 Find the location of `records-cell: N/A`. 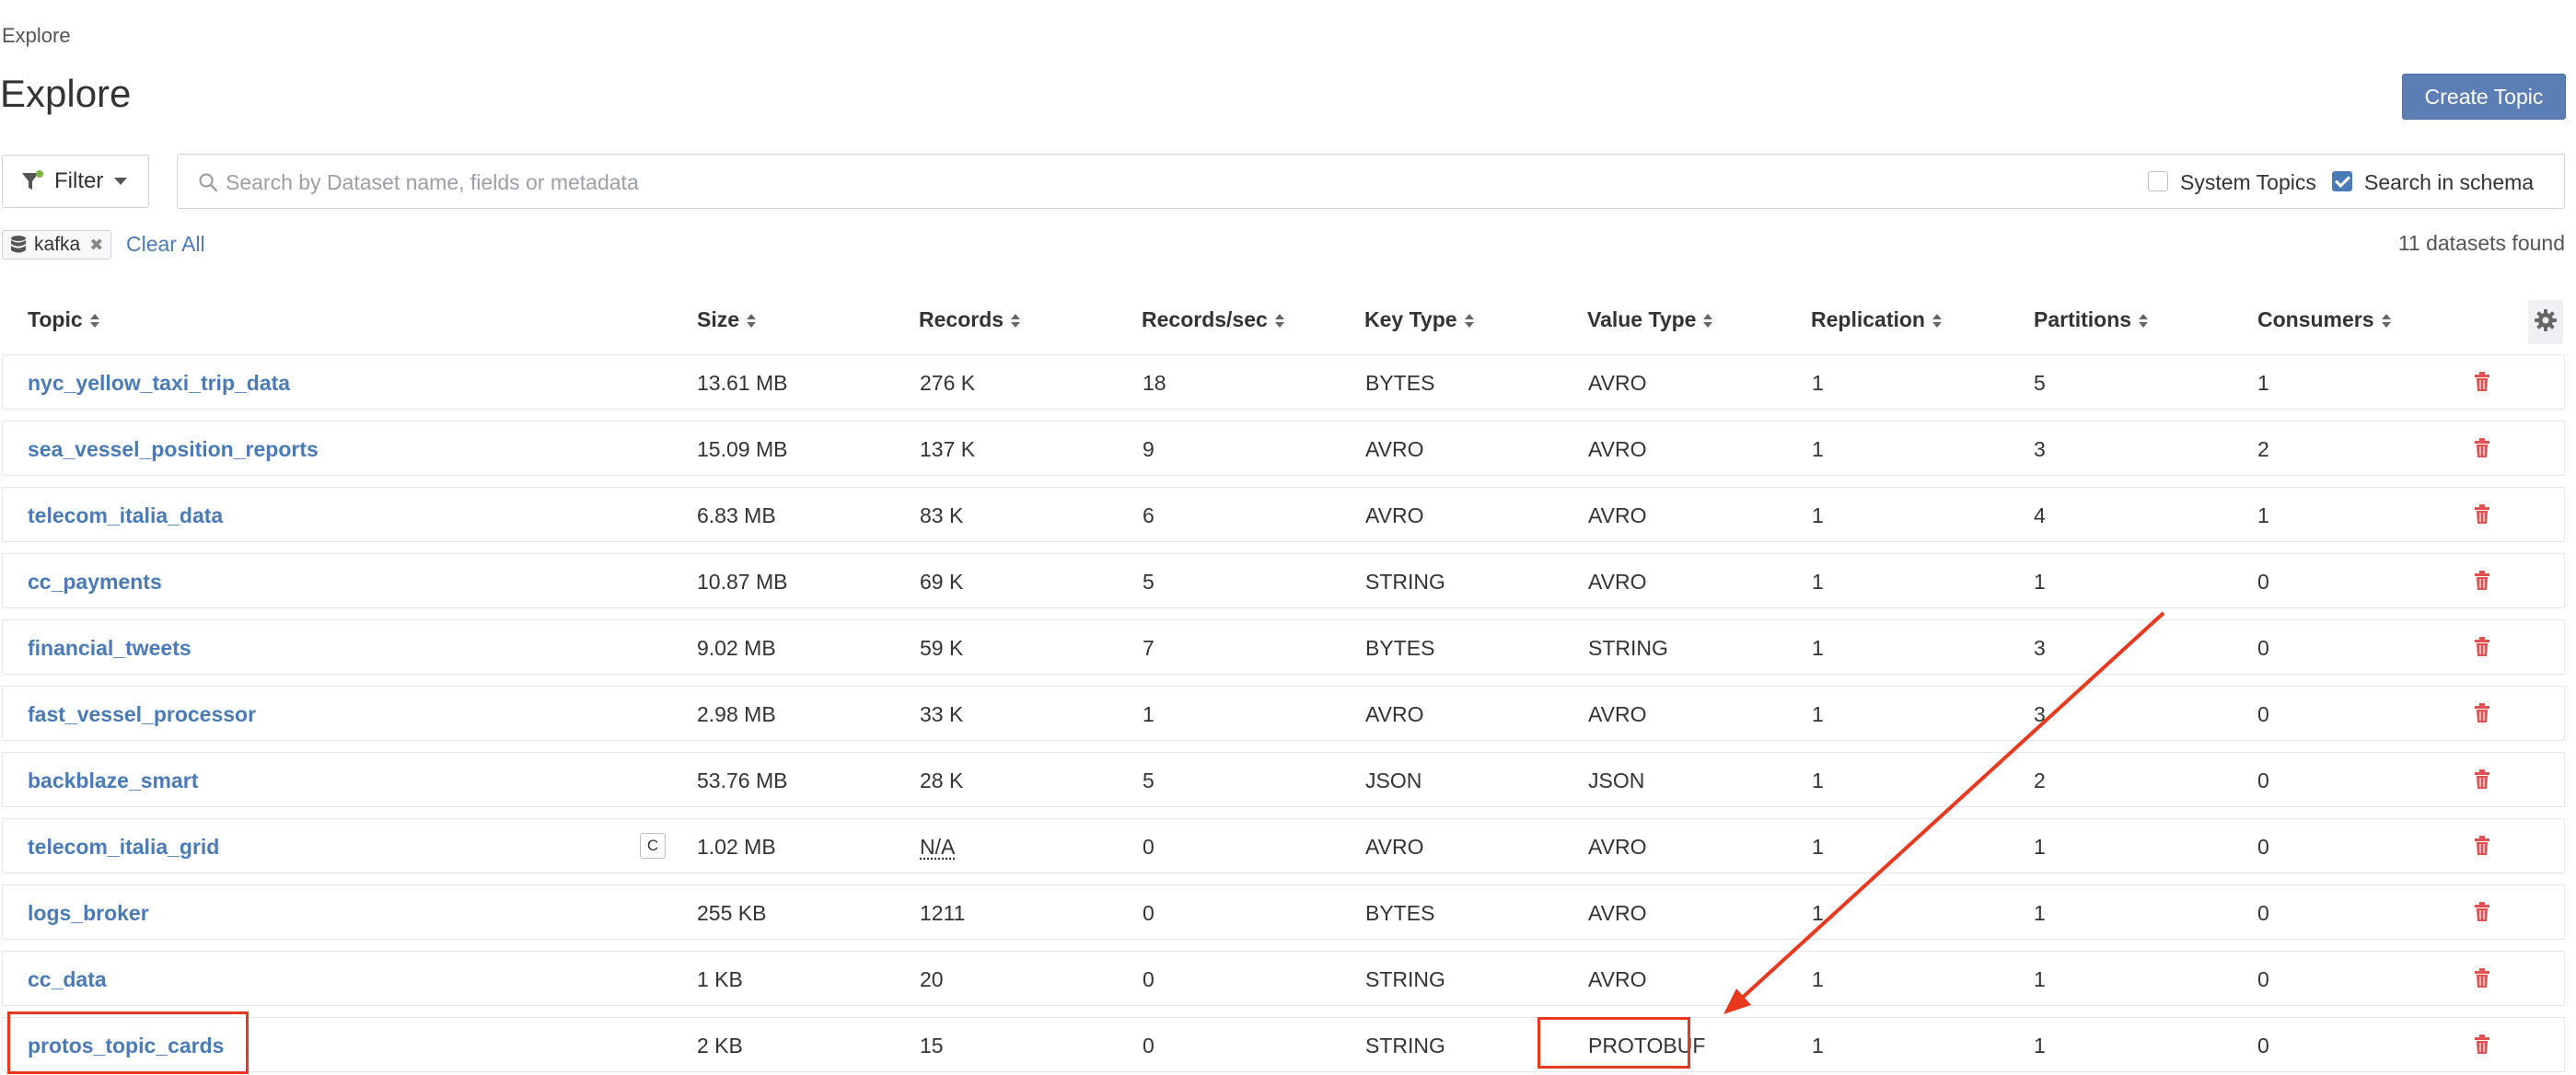

records-cell: N/A is located at coordinates (938, 847).